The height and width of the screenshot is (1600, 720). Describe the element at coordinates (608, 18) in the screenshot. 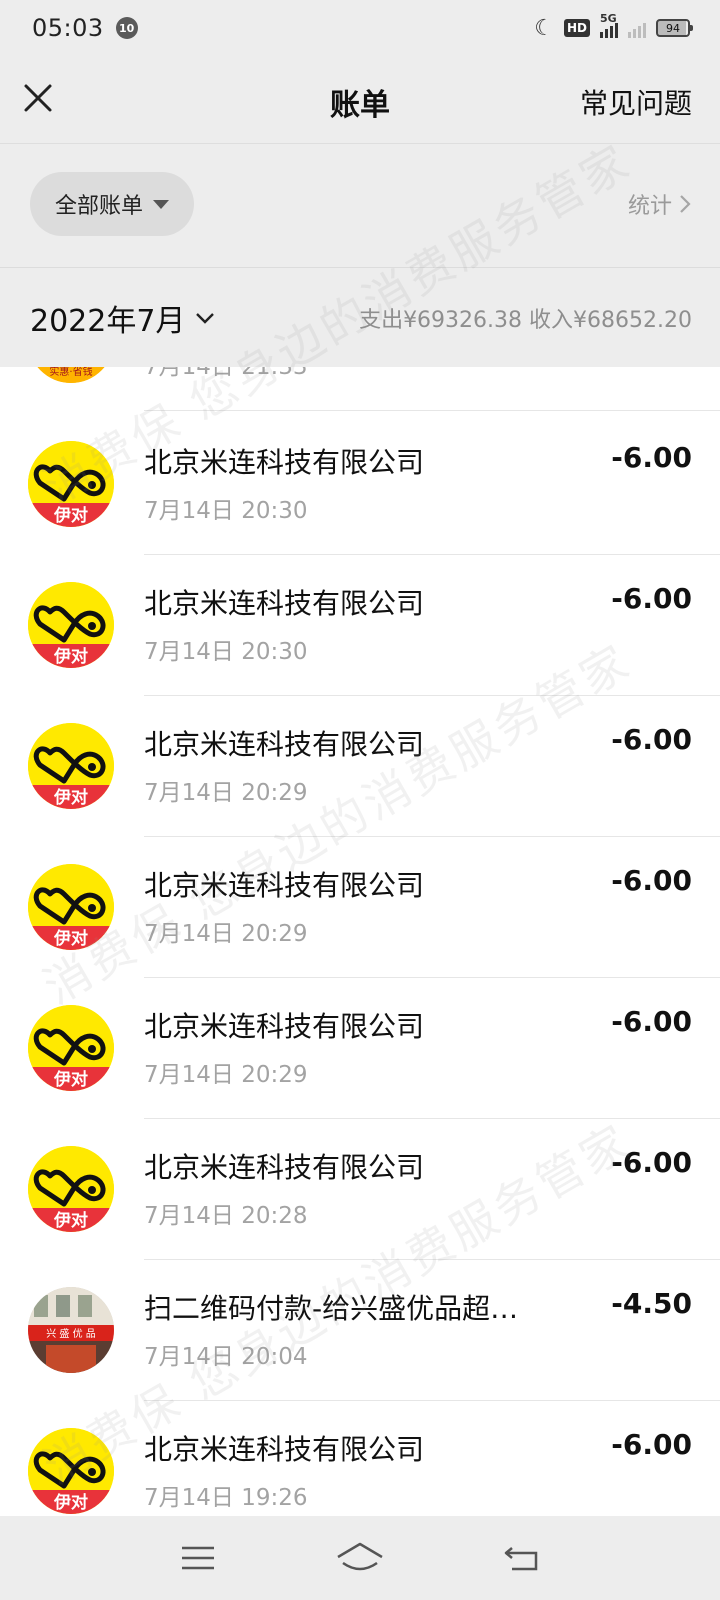

I see `network-label: 5G` at that location.